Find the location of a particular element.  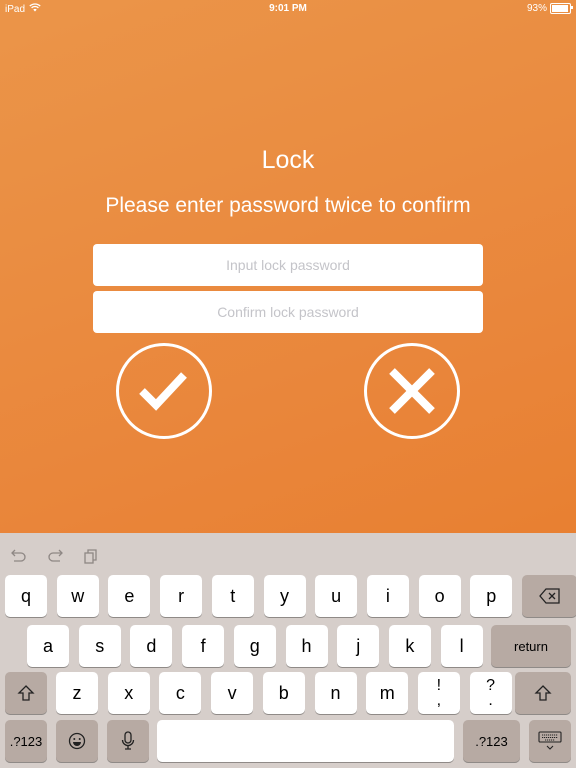

battery-percent: 93% is located at coordinates (536, 8).